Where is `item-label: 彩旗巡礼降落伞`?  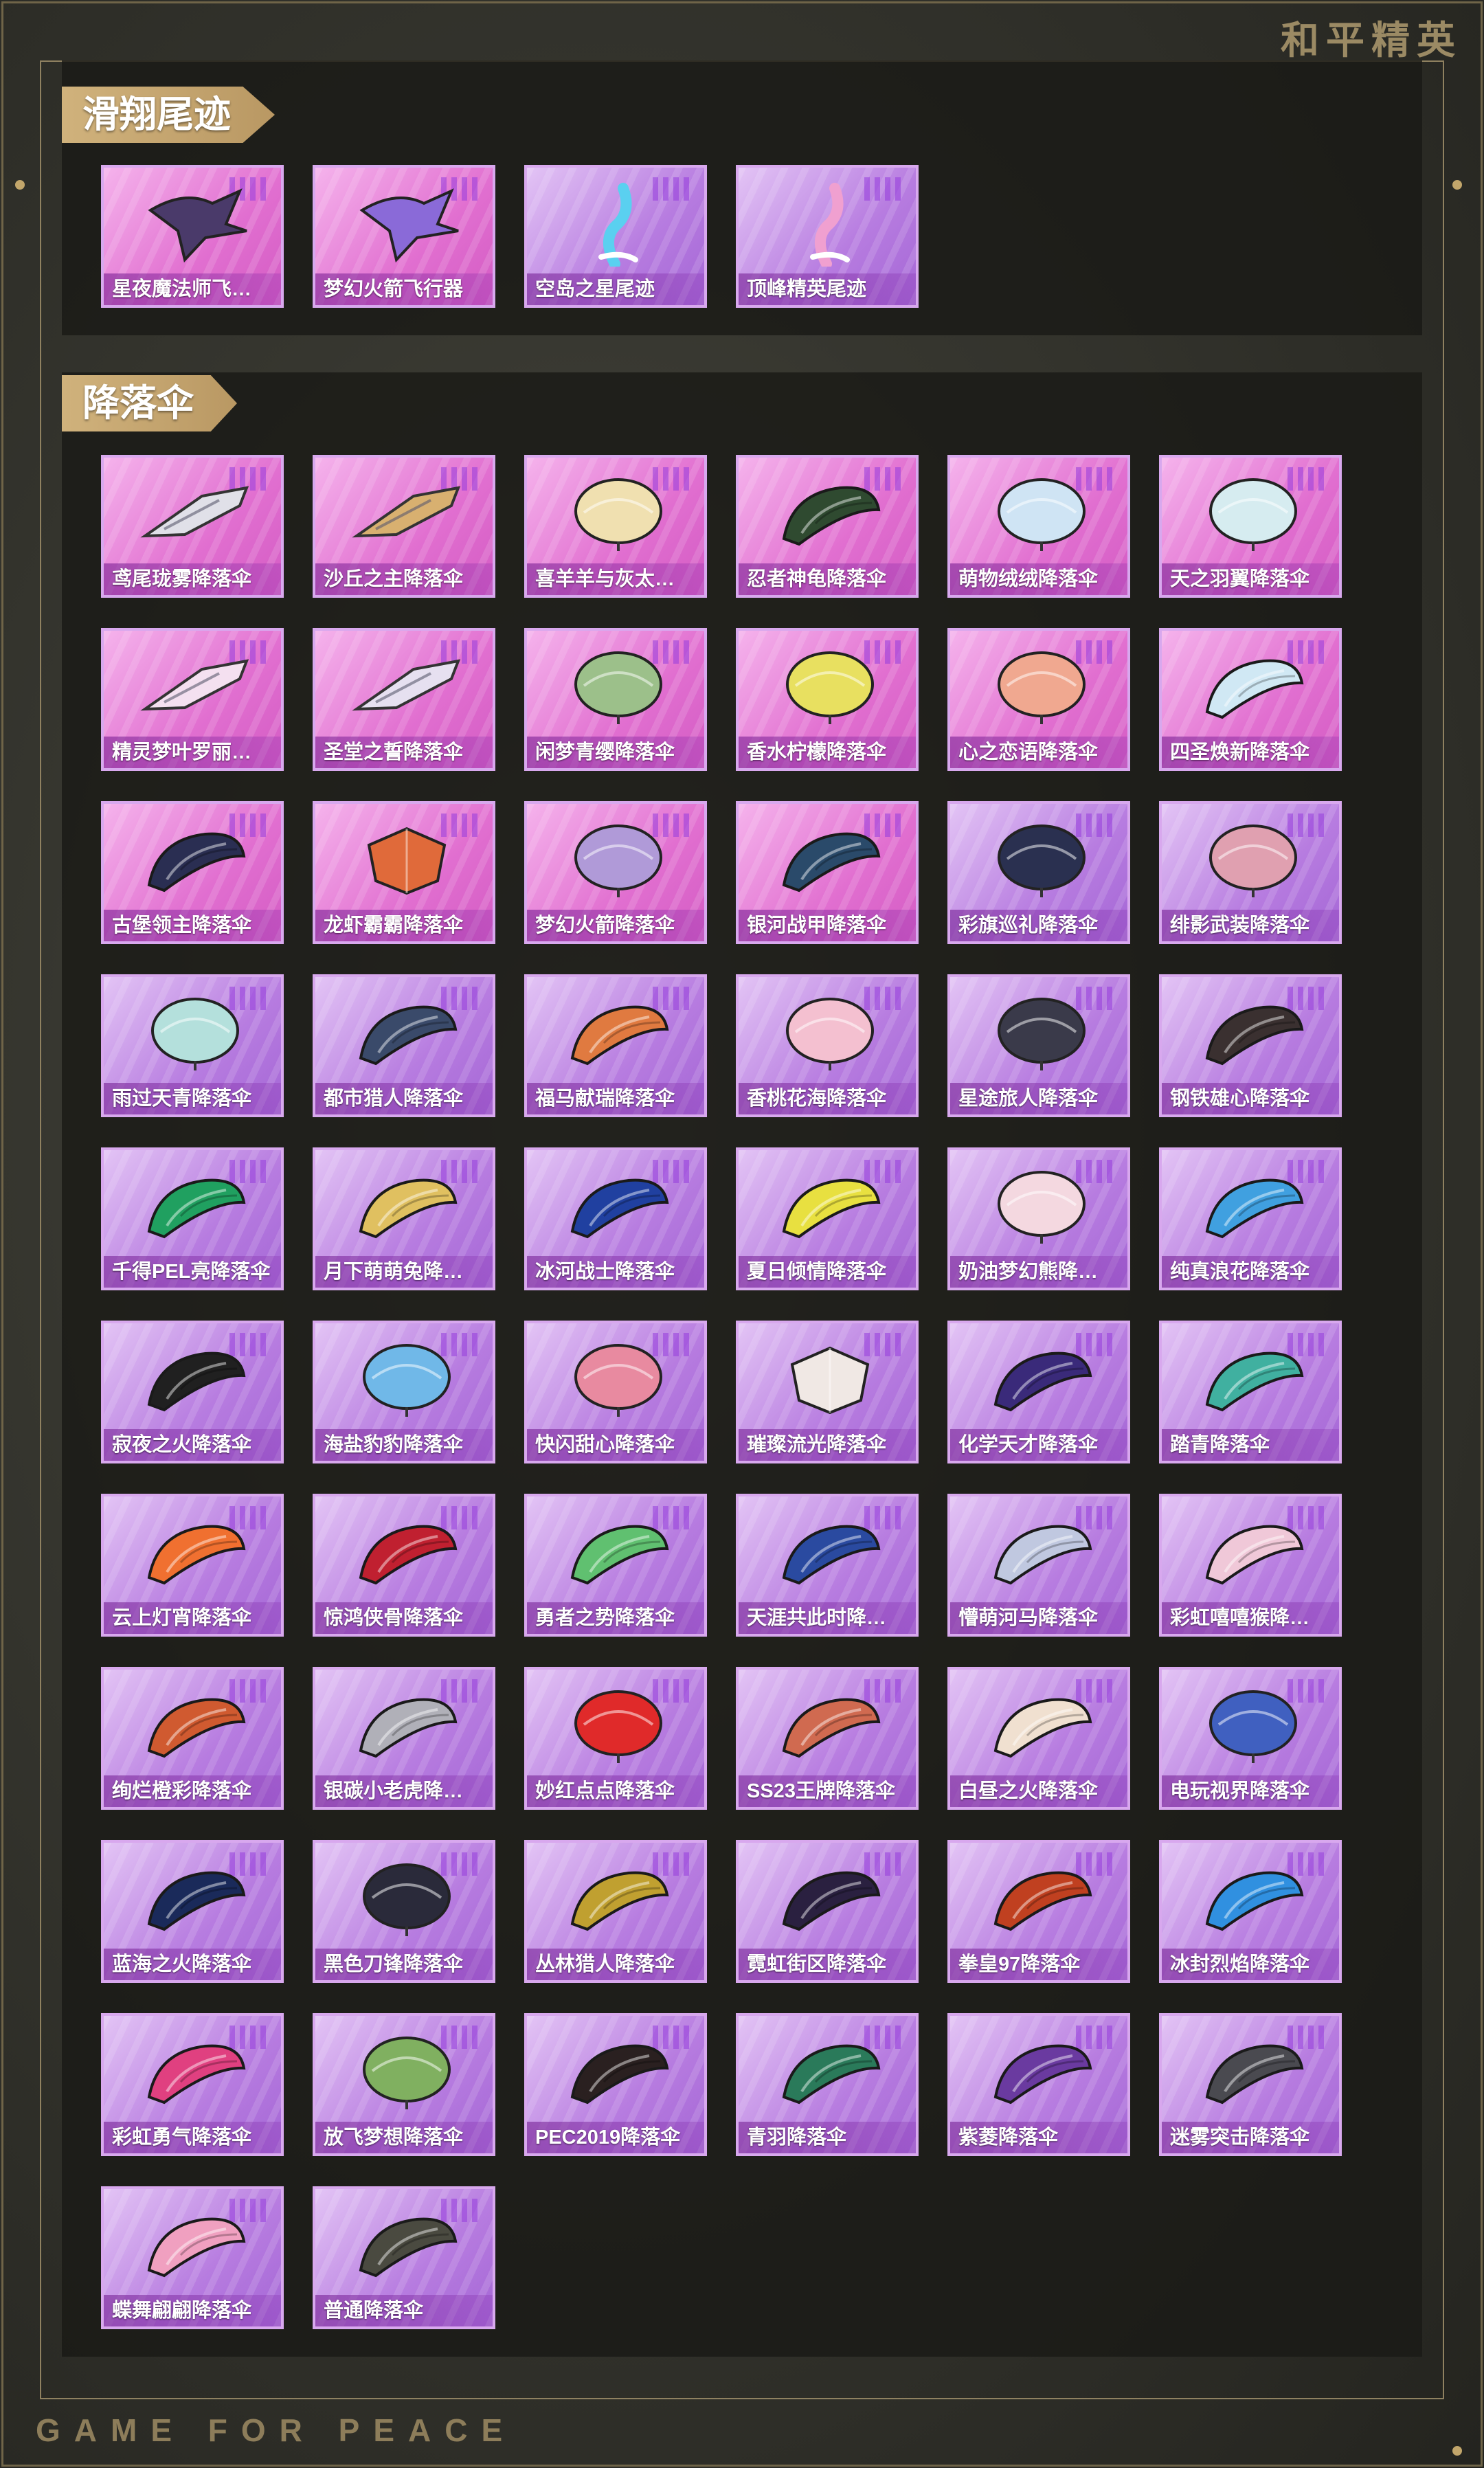 item-label: 彩旗巡礼降落伞 is located at coordinates (1038, 925).